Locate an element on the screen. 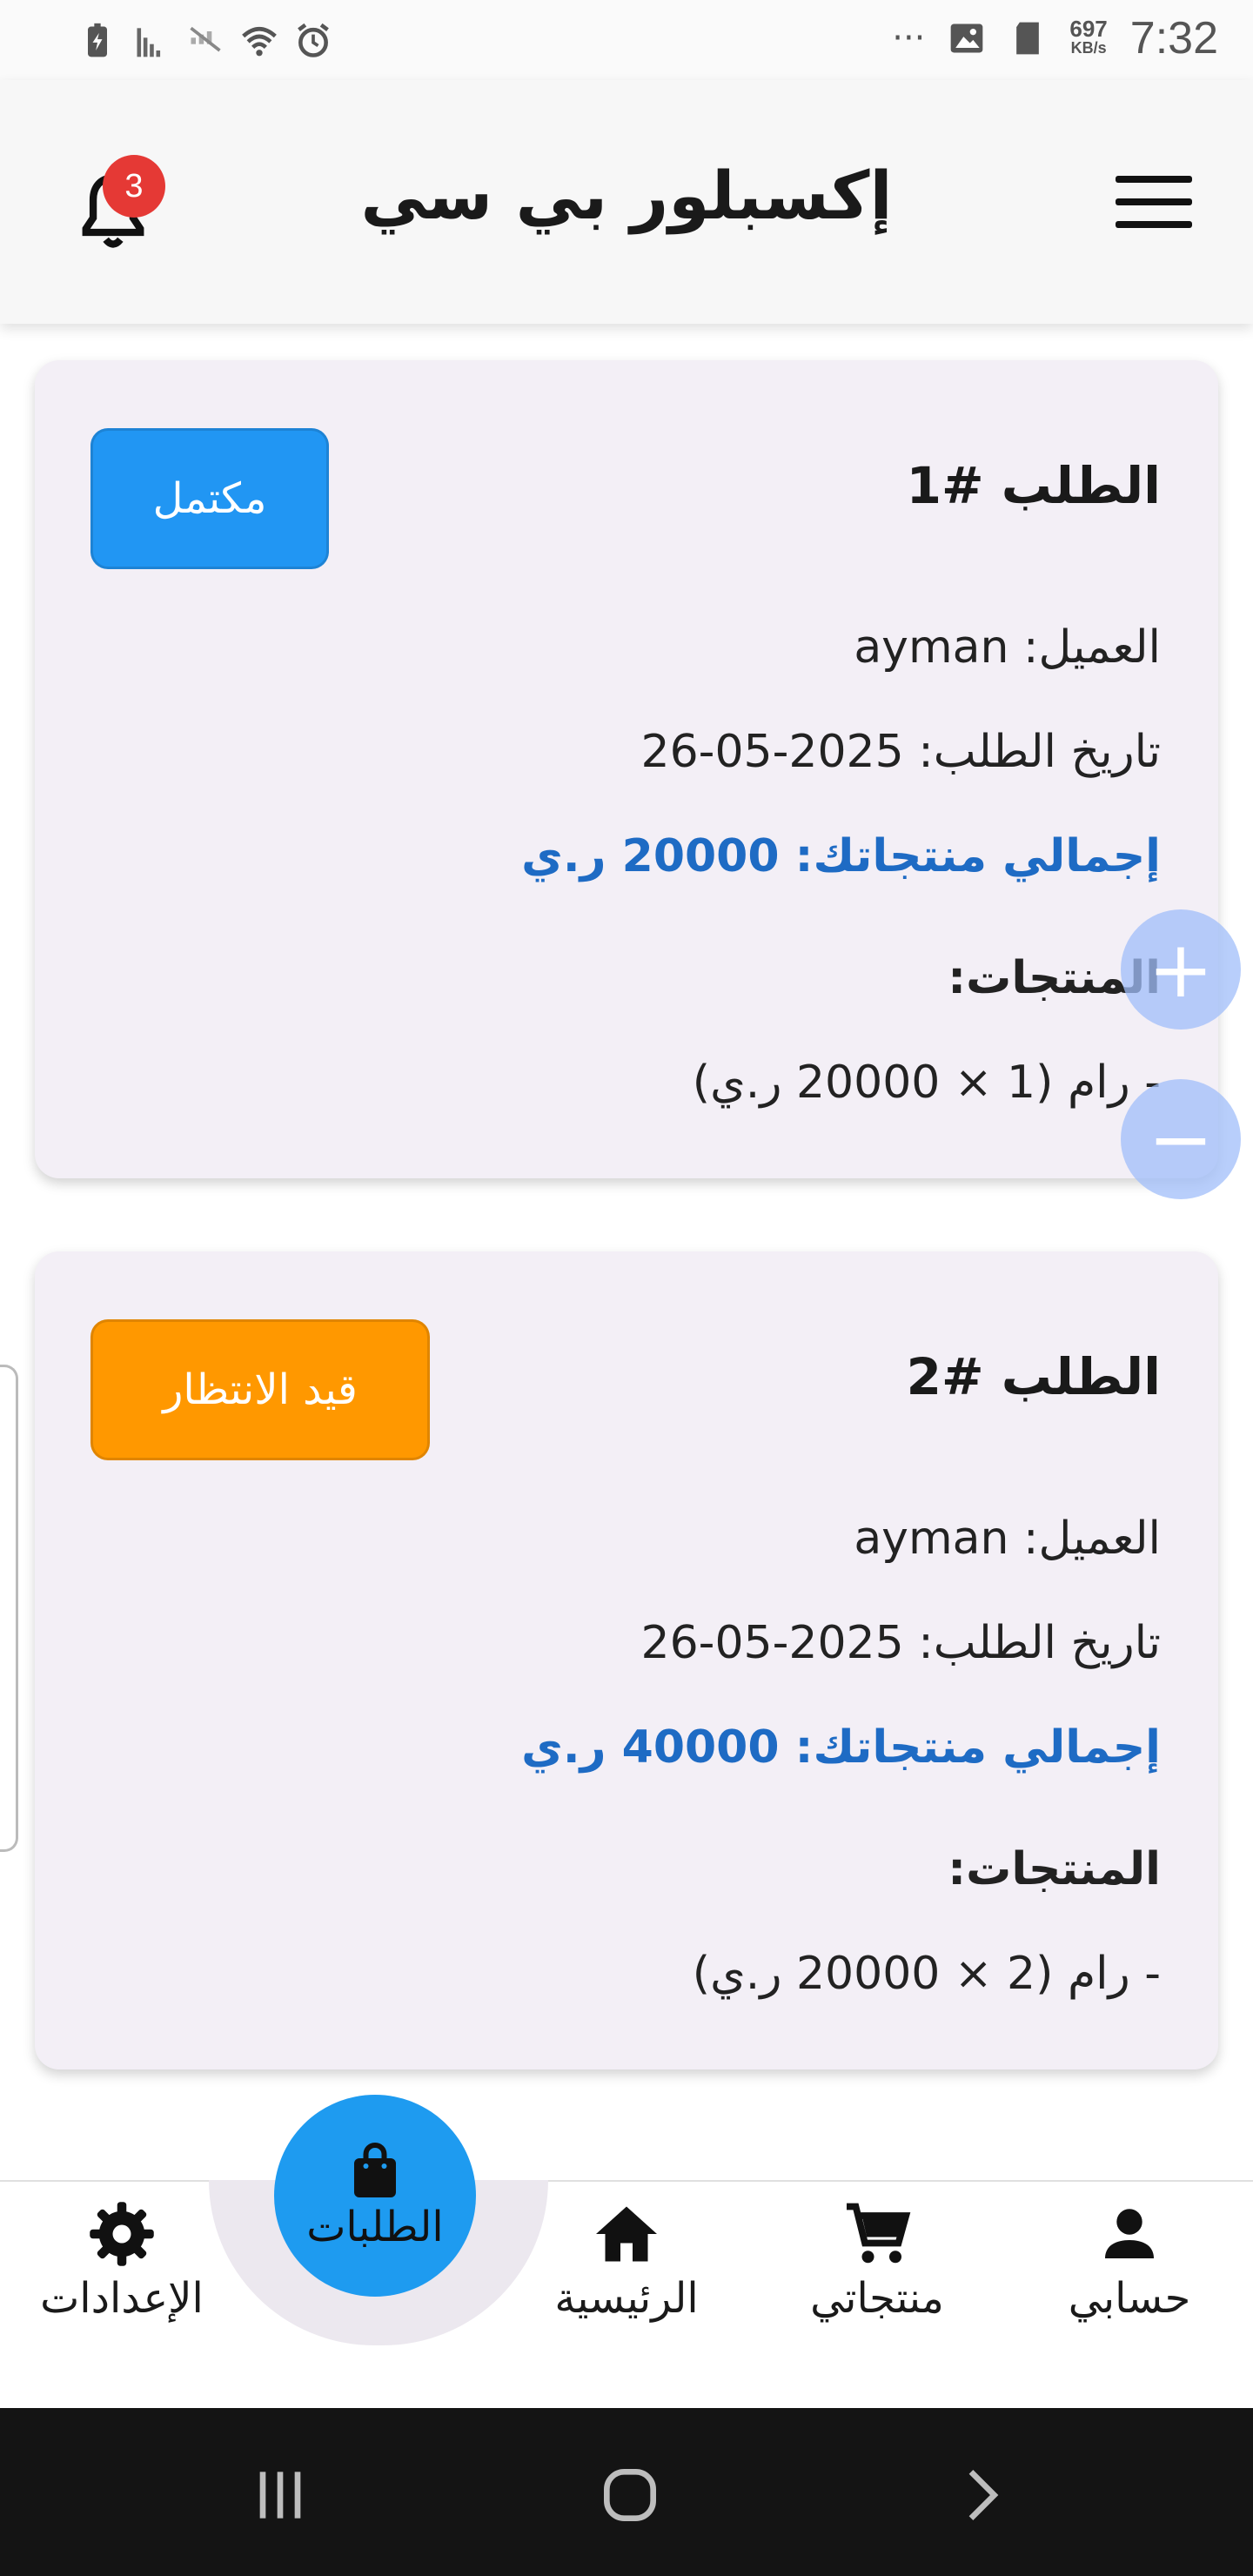 The image size is (1253, 2576). nav-item-settings: الإعدادات is located at coordinates (122, 2260).